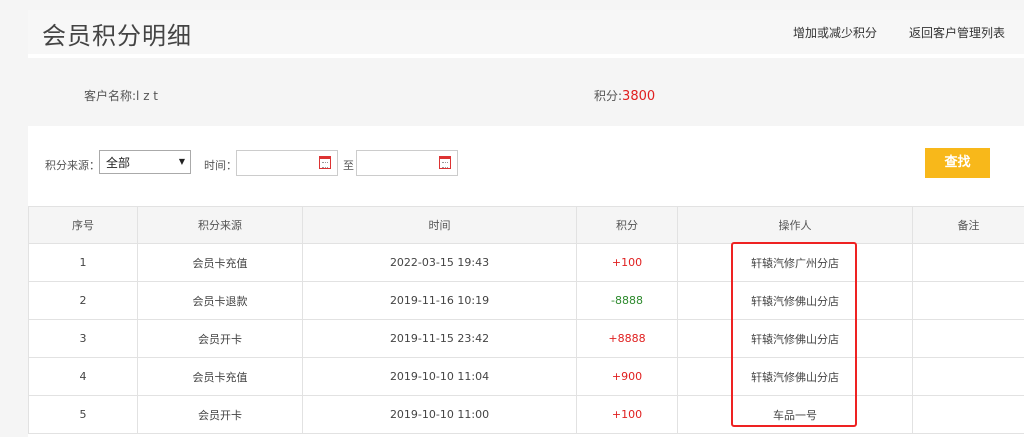 Image resolution: width=1024 pixels, height=437 pixels. Describe the element at coordinates (348, 165) in the screenshot. I see `to-label: 至` at that location.